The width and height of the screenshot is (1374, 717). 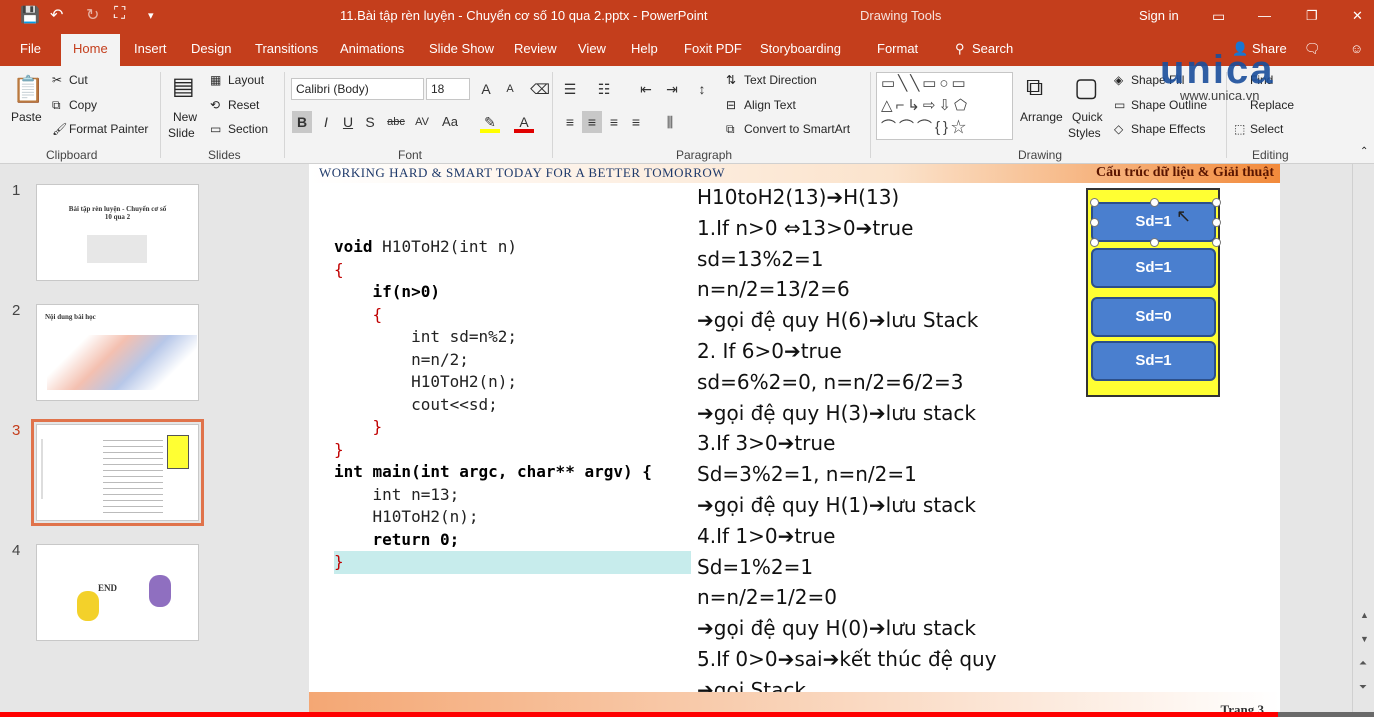 I want to click on tab-storyboarding: Storyboarding, so click(x=800, y=48).